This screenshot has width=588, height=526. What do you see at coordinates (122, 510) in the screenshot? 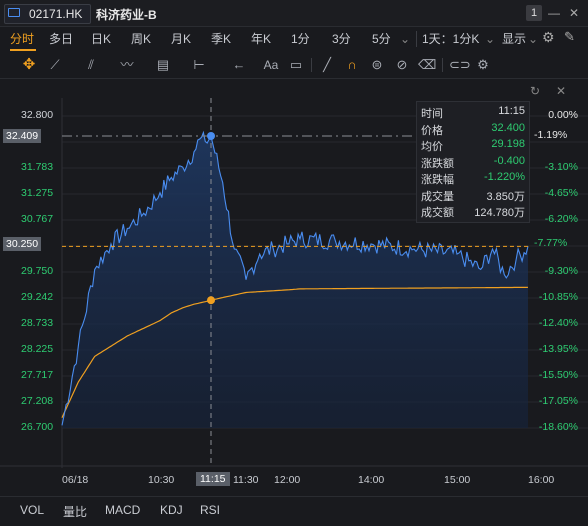
I see `indicator-macd: MACD` at bounding box center [122, 510].